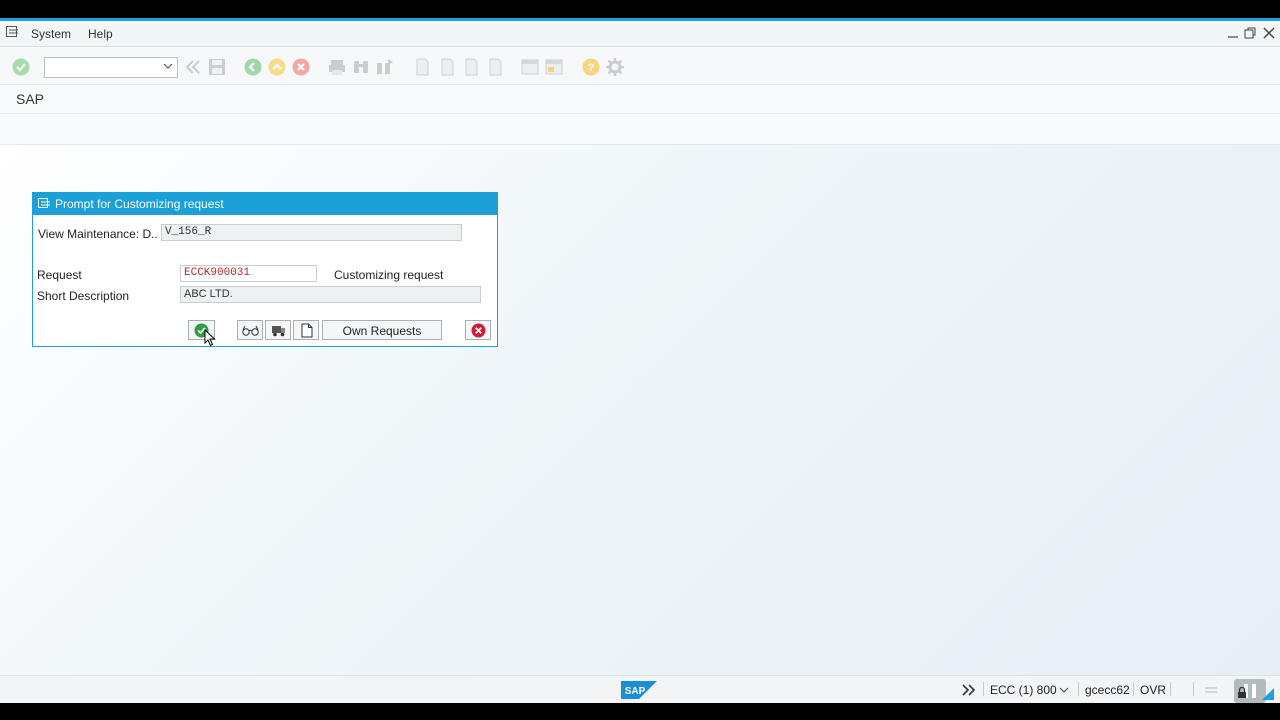  What do you see at coordinates (13, 32) in the screenshot?
I see `menu-icon` at bounding box center [13, 32].